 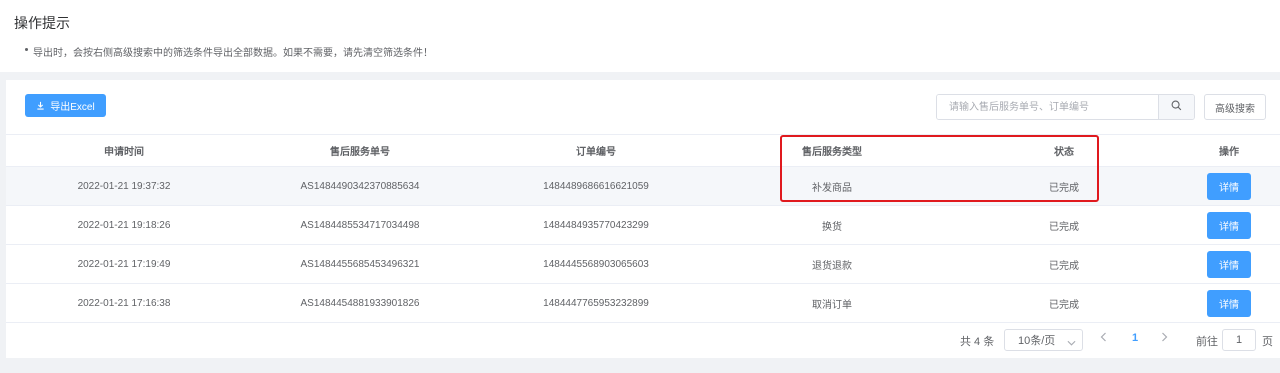 What do you see at coordinates (360, 264) in the screenshot?
I see `cell-service-no: AS1484455685453496321` at bounding box center [360, 264].